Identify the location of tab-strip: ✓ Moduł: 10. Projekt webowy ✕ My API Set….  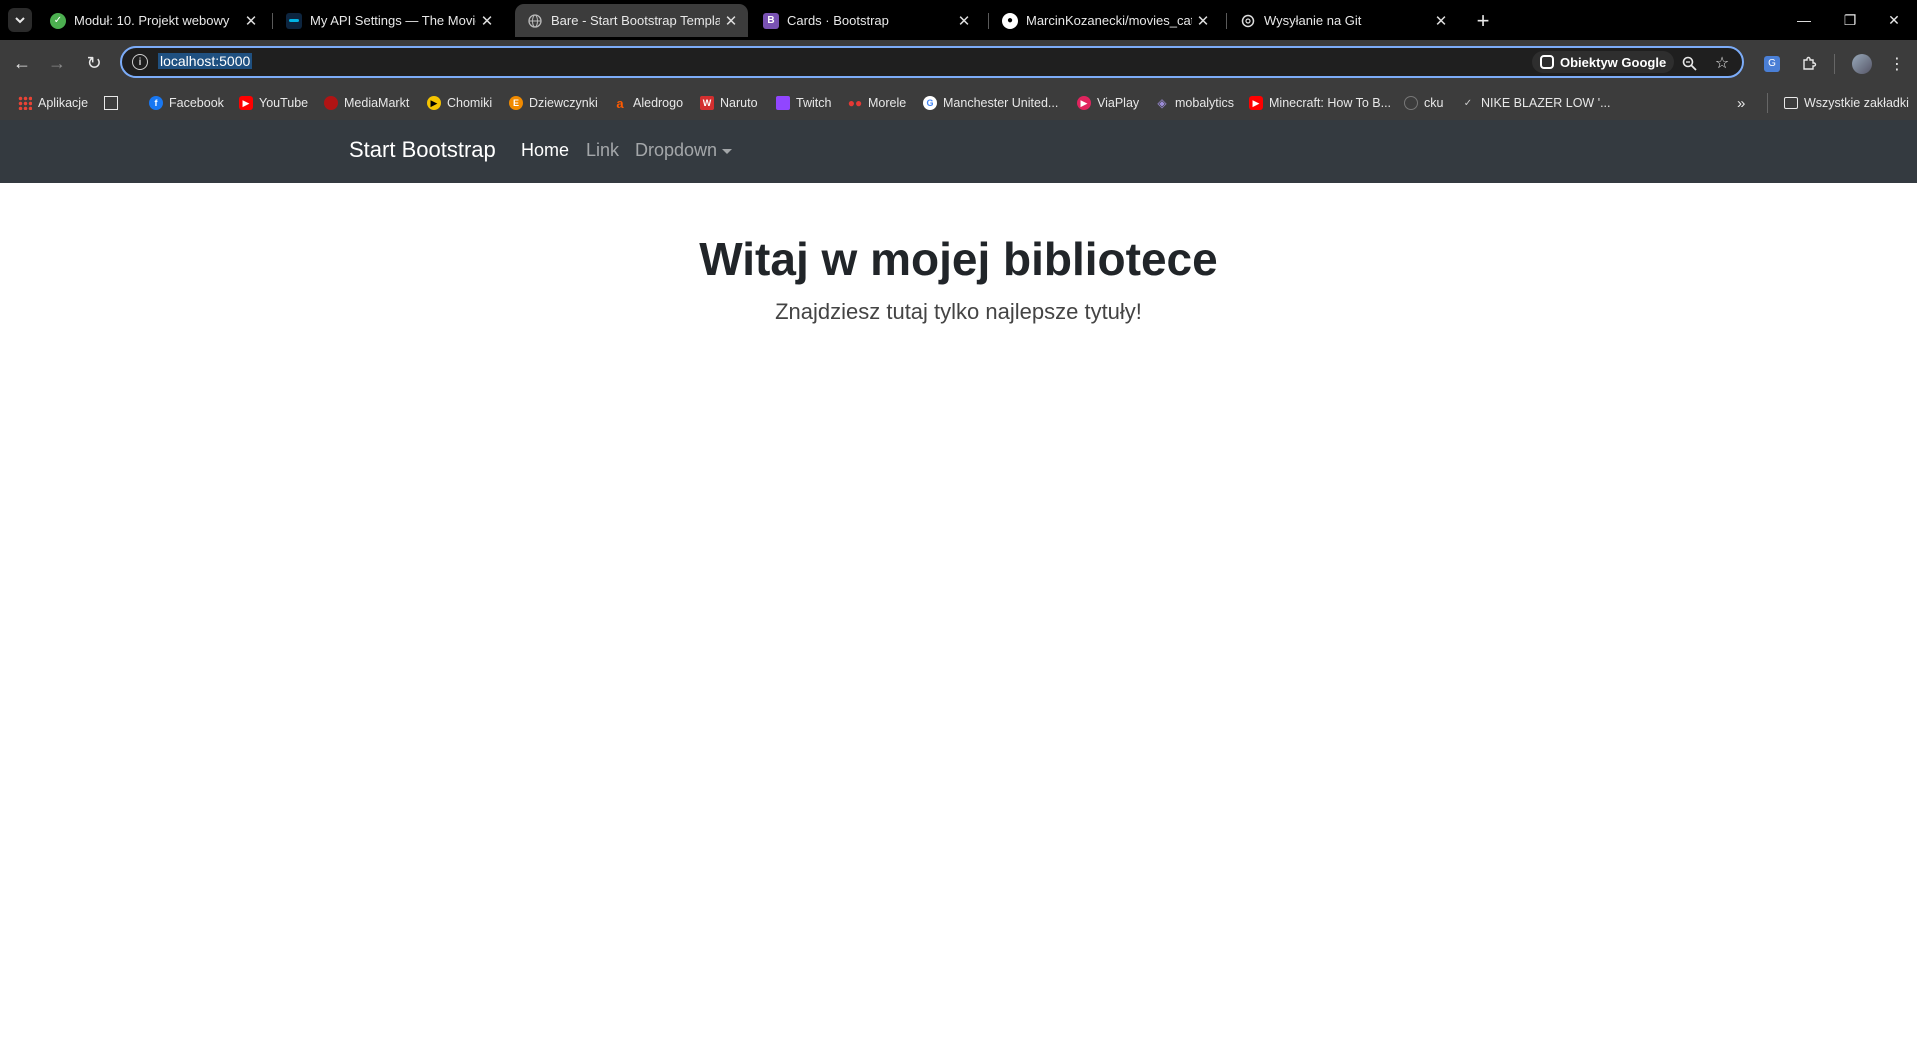
(958, 20).